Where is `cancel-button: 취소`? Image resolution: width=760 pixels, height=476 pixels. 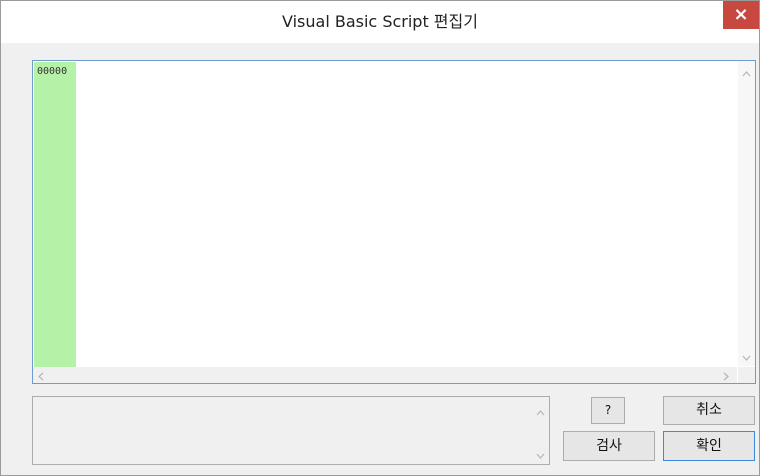
cancel-button: 취소 is located at coordinates (709, 410).